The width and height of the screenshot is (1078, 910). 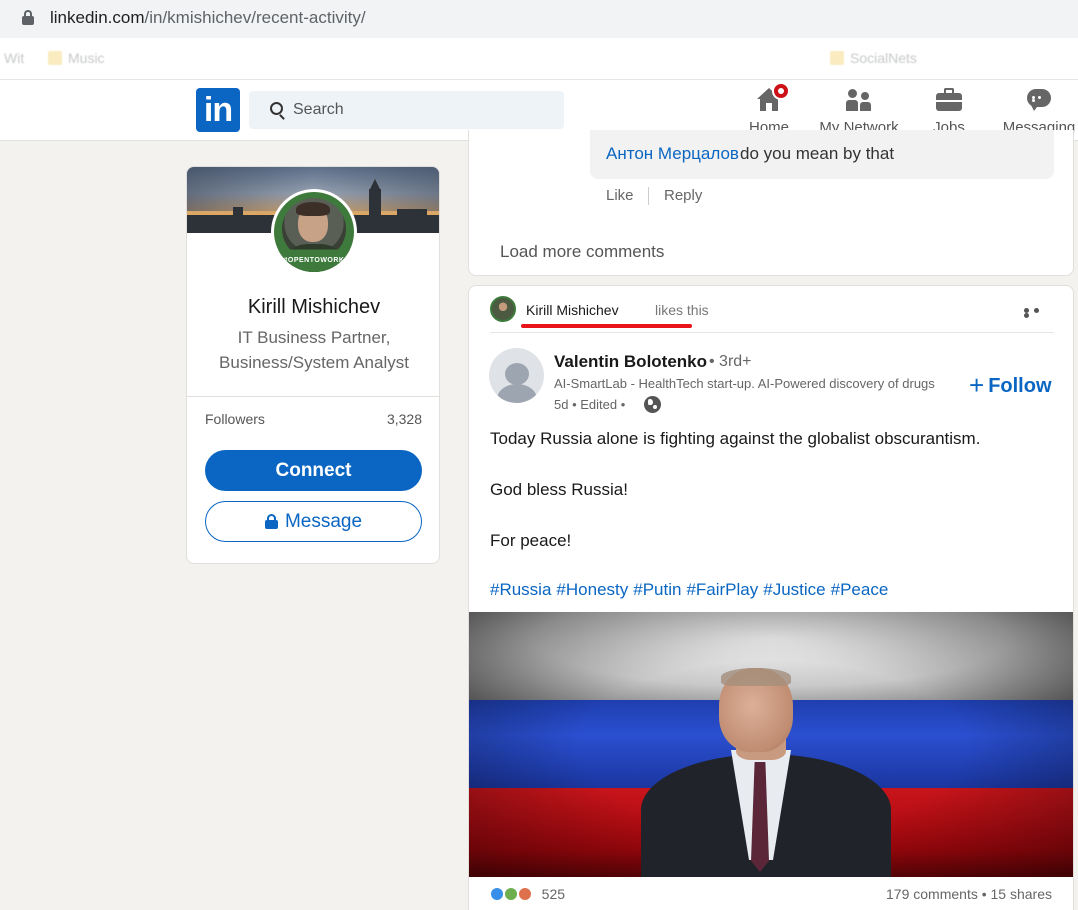 I want to click on comments-shares-count: 179 comments • 15 shares, so click(x=969, y=894).